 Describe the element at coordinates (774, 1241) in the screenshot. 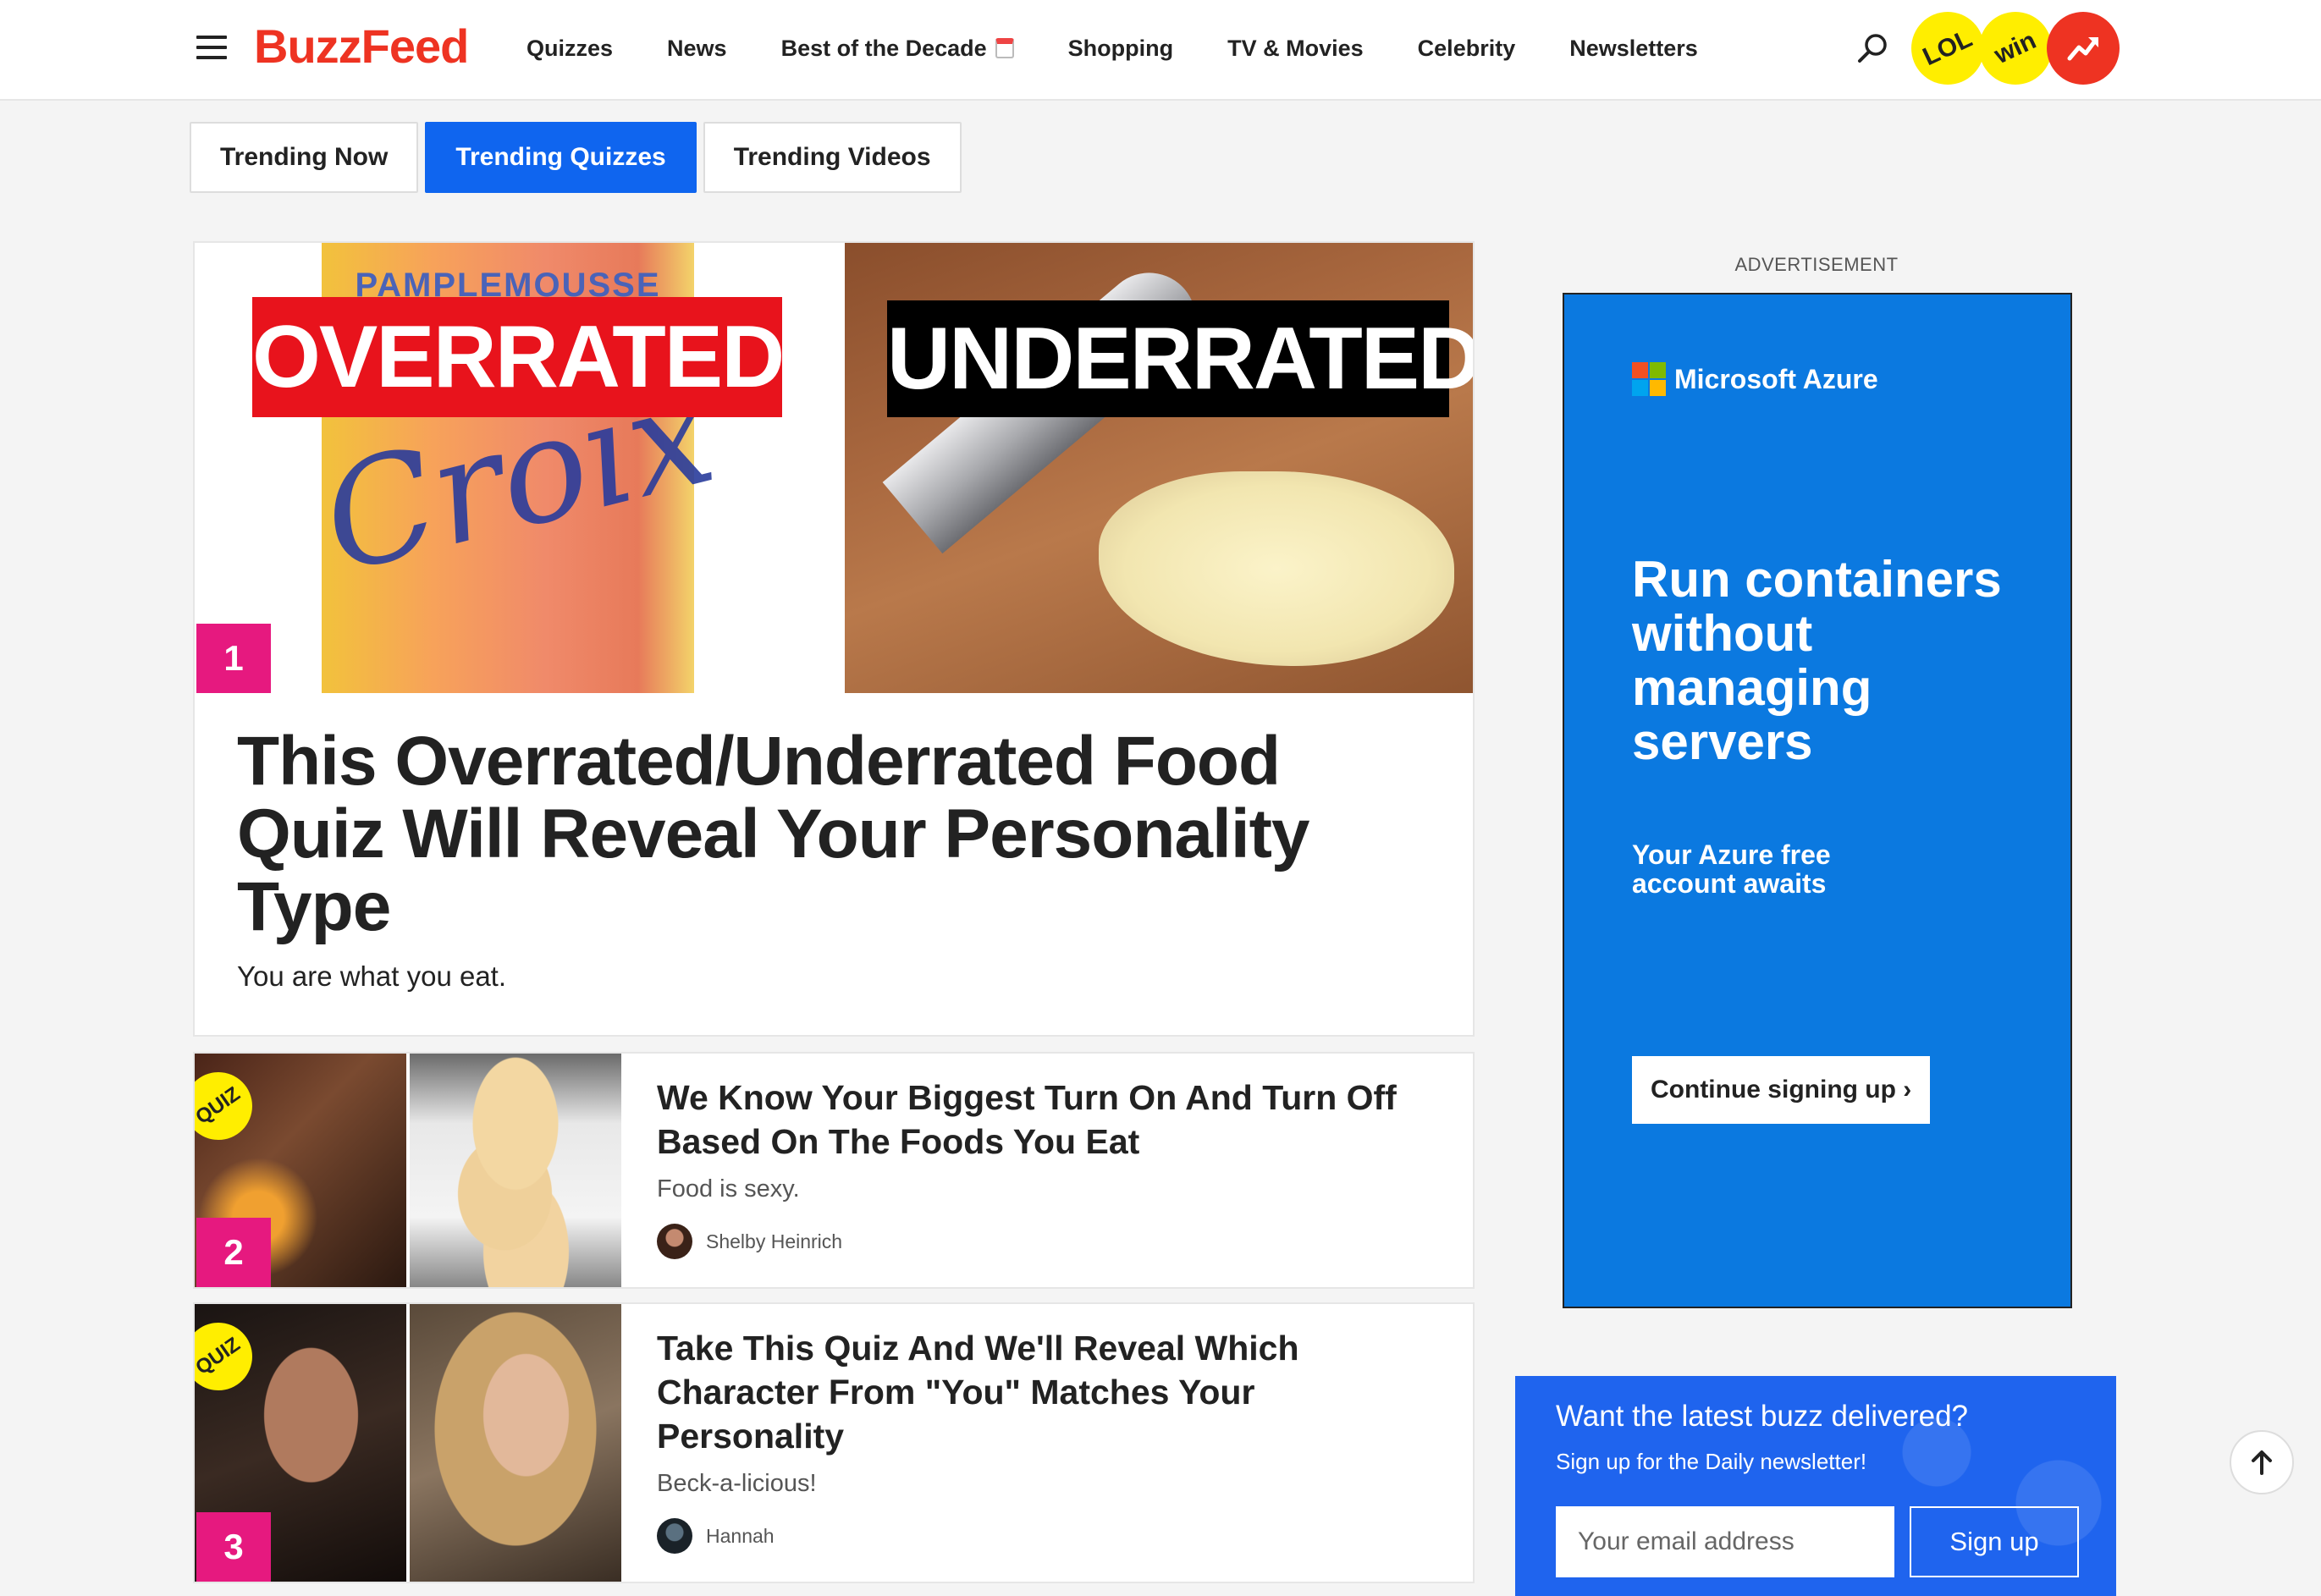

I see `author-name: Shelby Heinrich` at that location.